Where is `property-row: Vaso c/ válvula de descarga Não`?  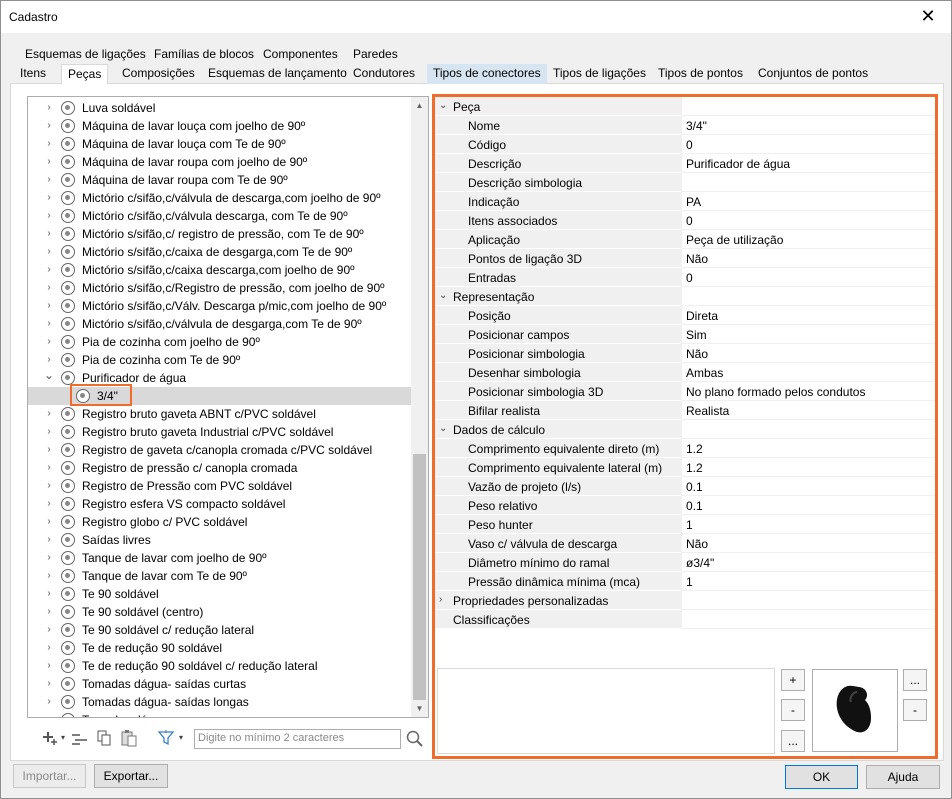 property-row: Vaso c/ válvula de descarga Não is located at coordinates (685, 543).